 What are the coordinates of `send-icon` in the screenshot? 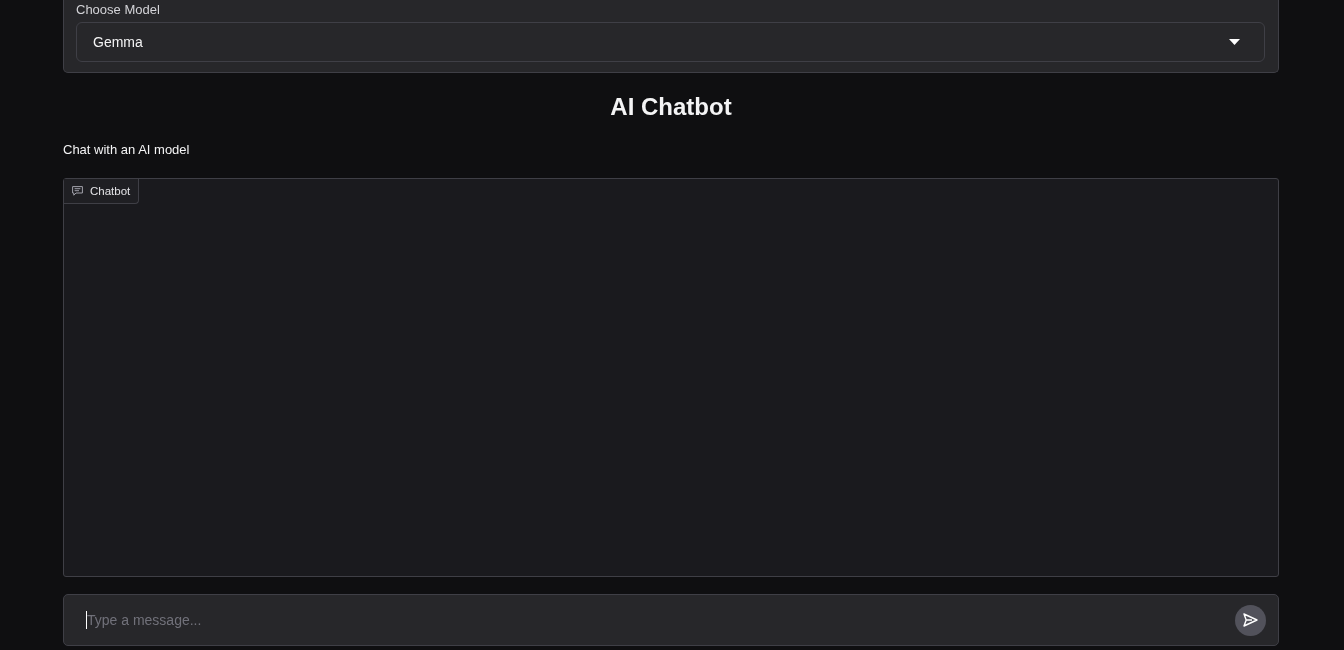 It's located at (1250, 620).